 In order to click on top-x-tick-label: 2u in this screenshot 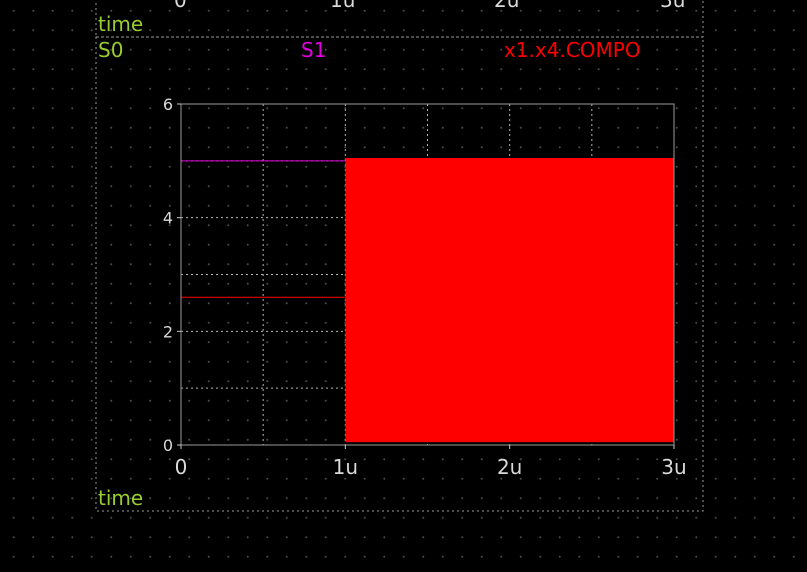, I will do `click(507, 6)`.